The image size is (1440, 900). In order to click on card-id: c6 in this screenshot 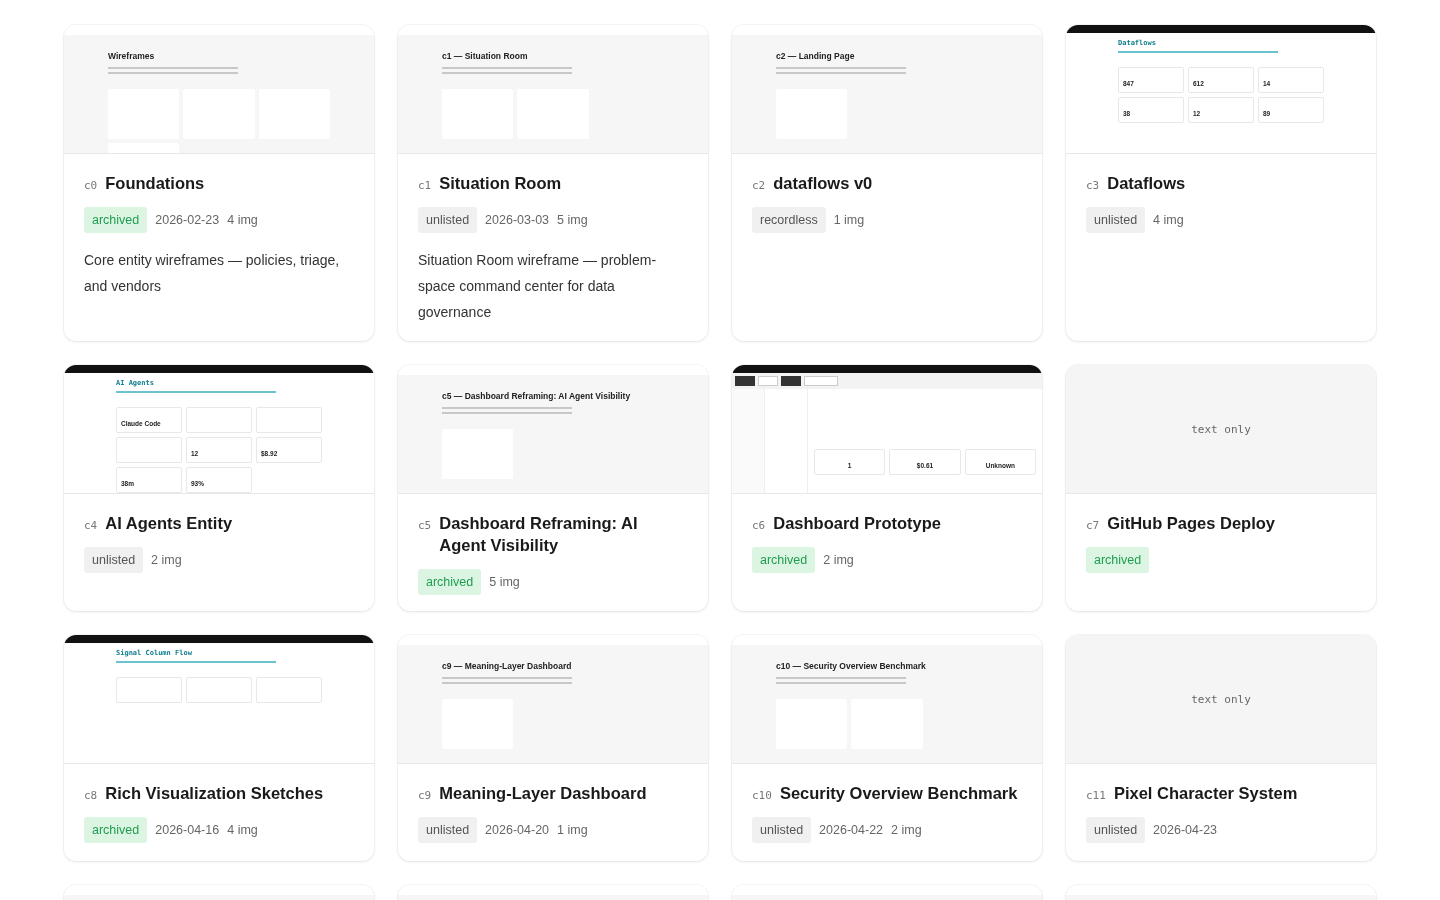, I will do `click(759, 525)`.